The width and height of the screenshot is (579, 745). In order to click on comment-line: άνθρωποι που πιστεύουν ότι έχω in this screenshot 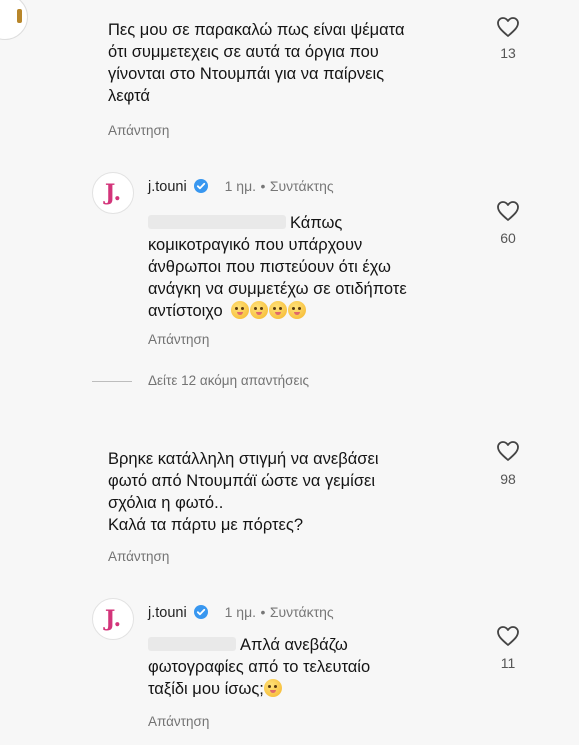, I will do `click(269, 267)`.